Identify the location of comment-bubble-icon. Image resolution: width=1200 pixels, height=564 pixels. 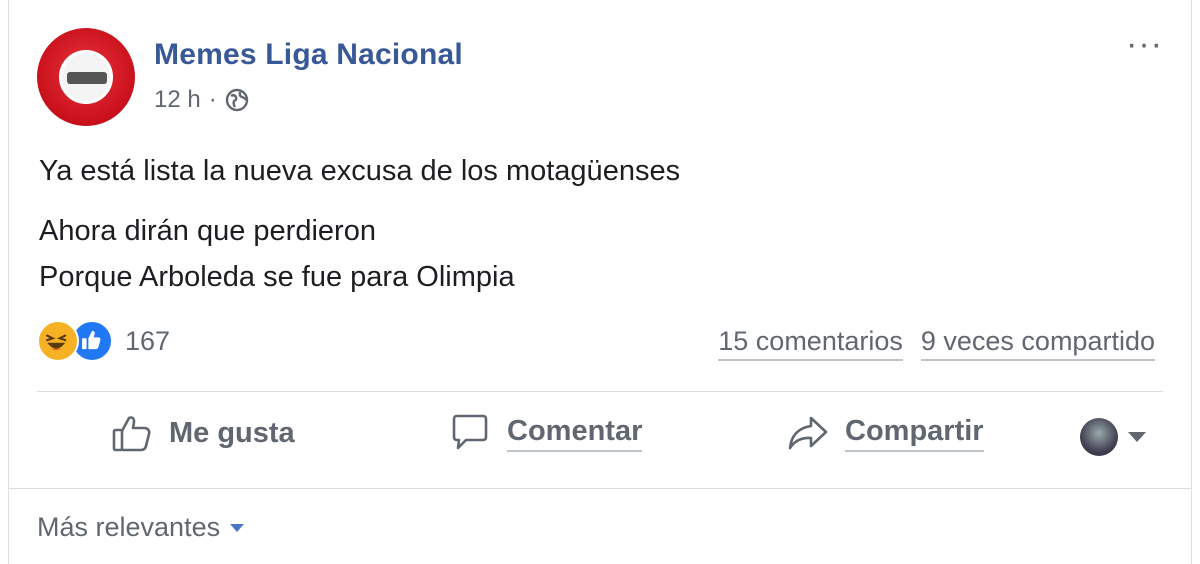
(470, 432).